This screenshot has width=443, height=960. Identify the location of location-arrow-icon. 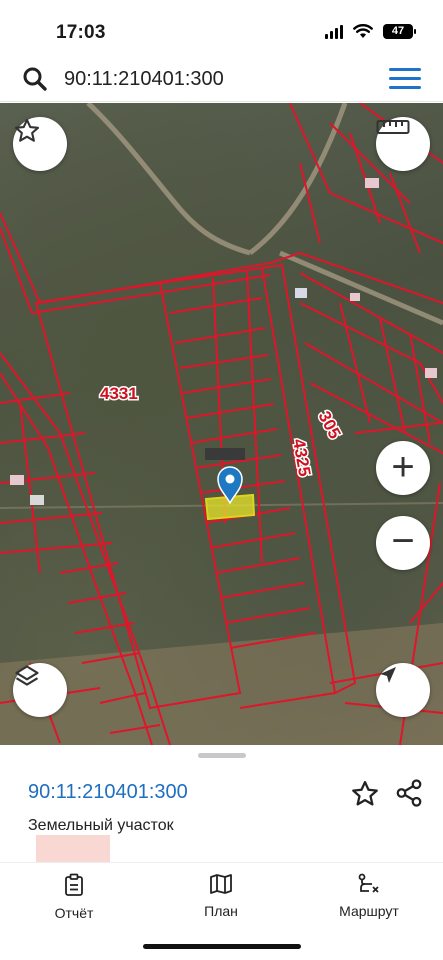
(388, 675).